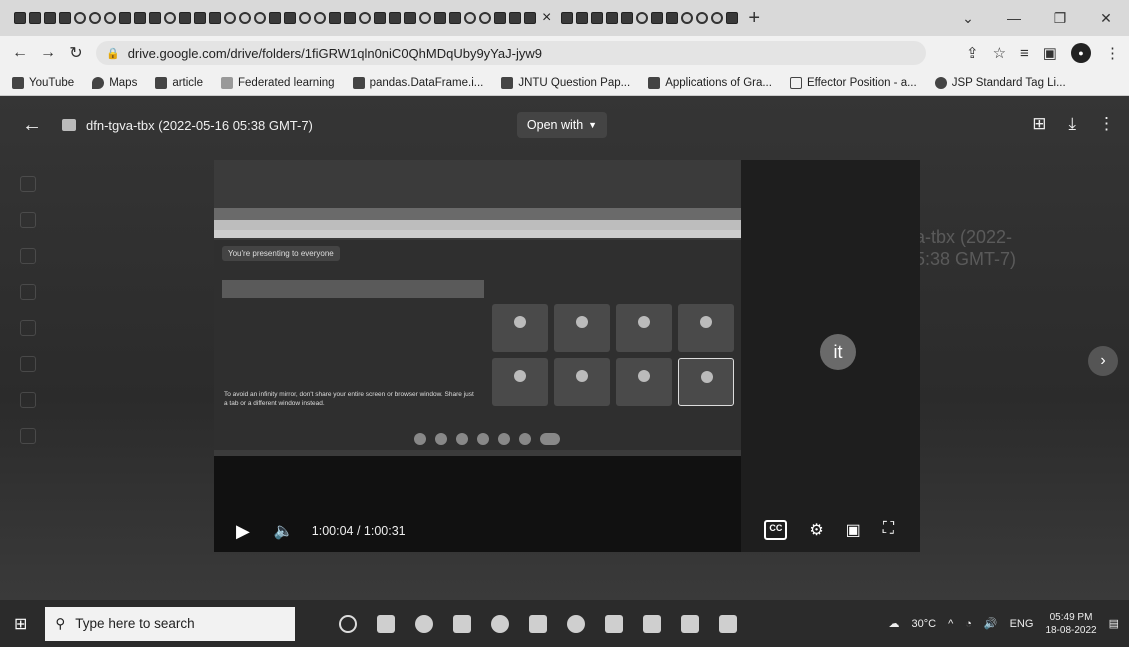 This screenshot has height=647, width=1129. What do you see at coordinates (1050, 53) in the screenshot?
I see `side-panel-icon: ▣` at bounding box center [1050, 53].